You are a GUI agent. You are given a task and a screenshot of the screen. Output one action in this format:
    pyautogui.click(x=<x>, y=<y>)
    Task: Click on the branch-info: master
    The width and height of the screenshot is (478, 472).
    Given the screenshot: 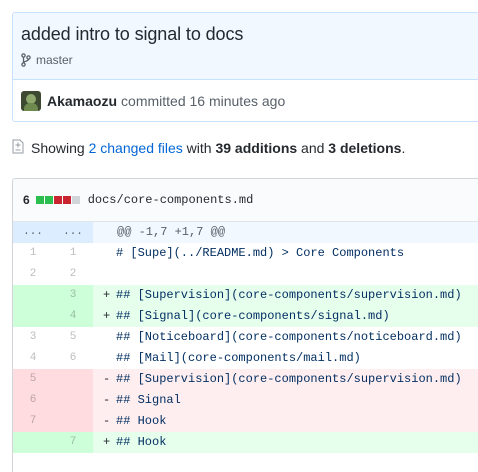 What is the action you would take?
    pyautogui.click(x=249, y=60)
    